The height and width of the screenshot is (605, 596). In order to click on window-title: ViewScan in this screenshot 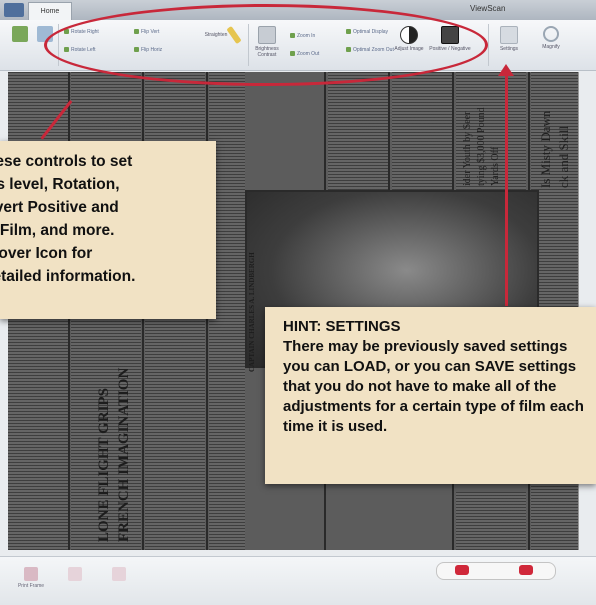, I will do `click(488, 8)`.